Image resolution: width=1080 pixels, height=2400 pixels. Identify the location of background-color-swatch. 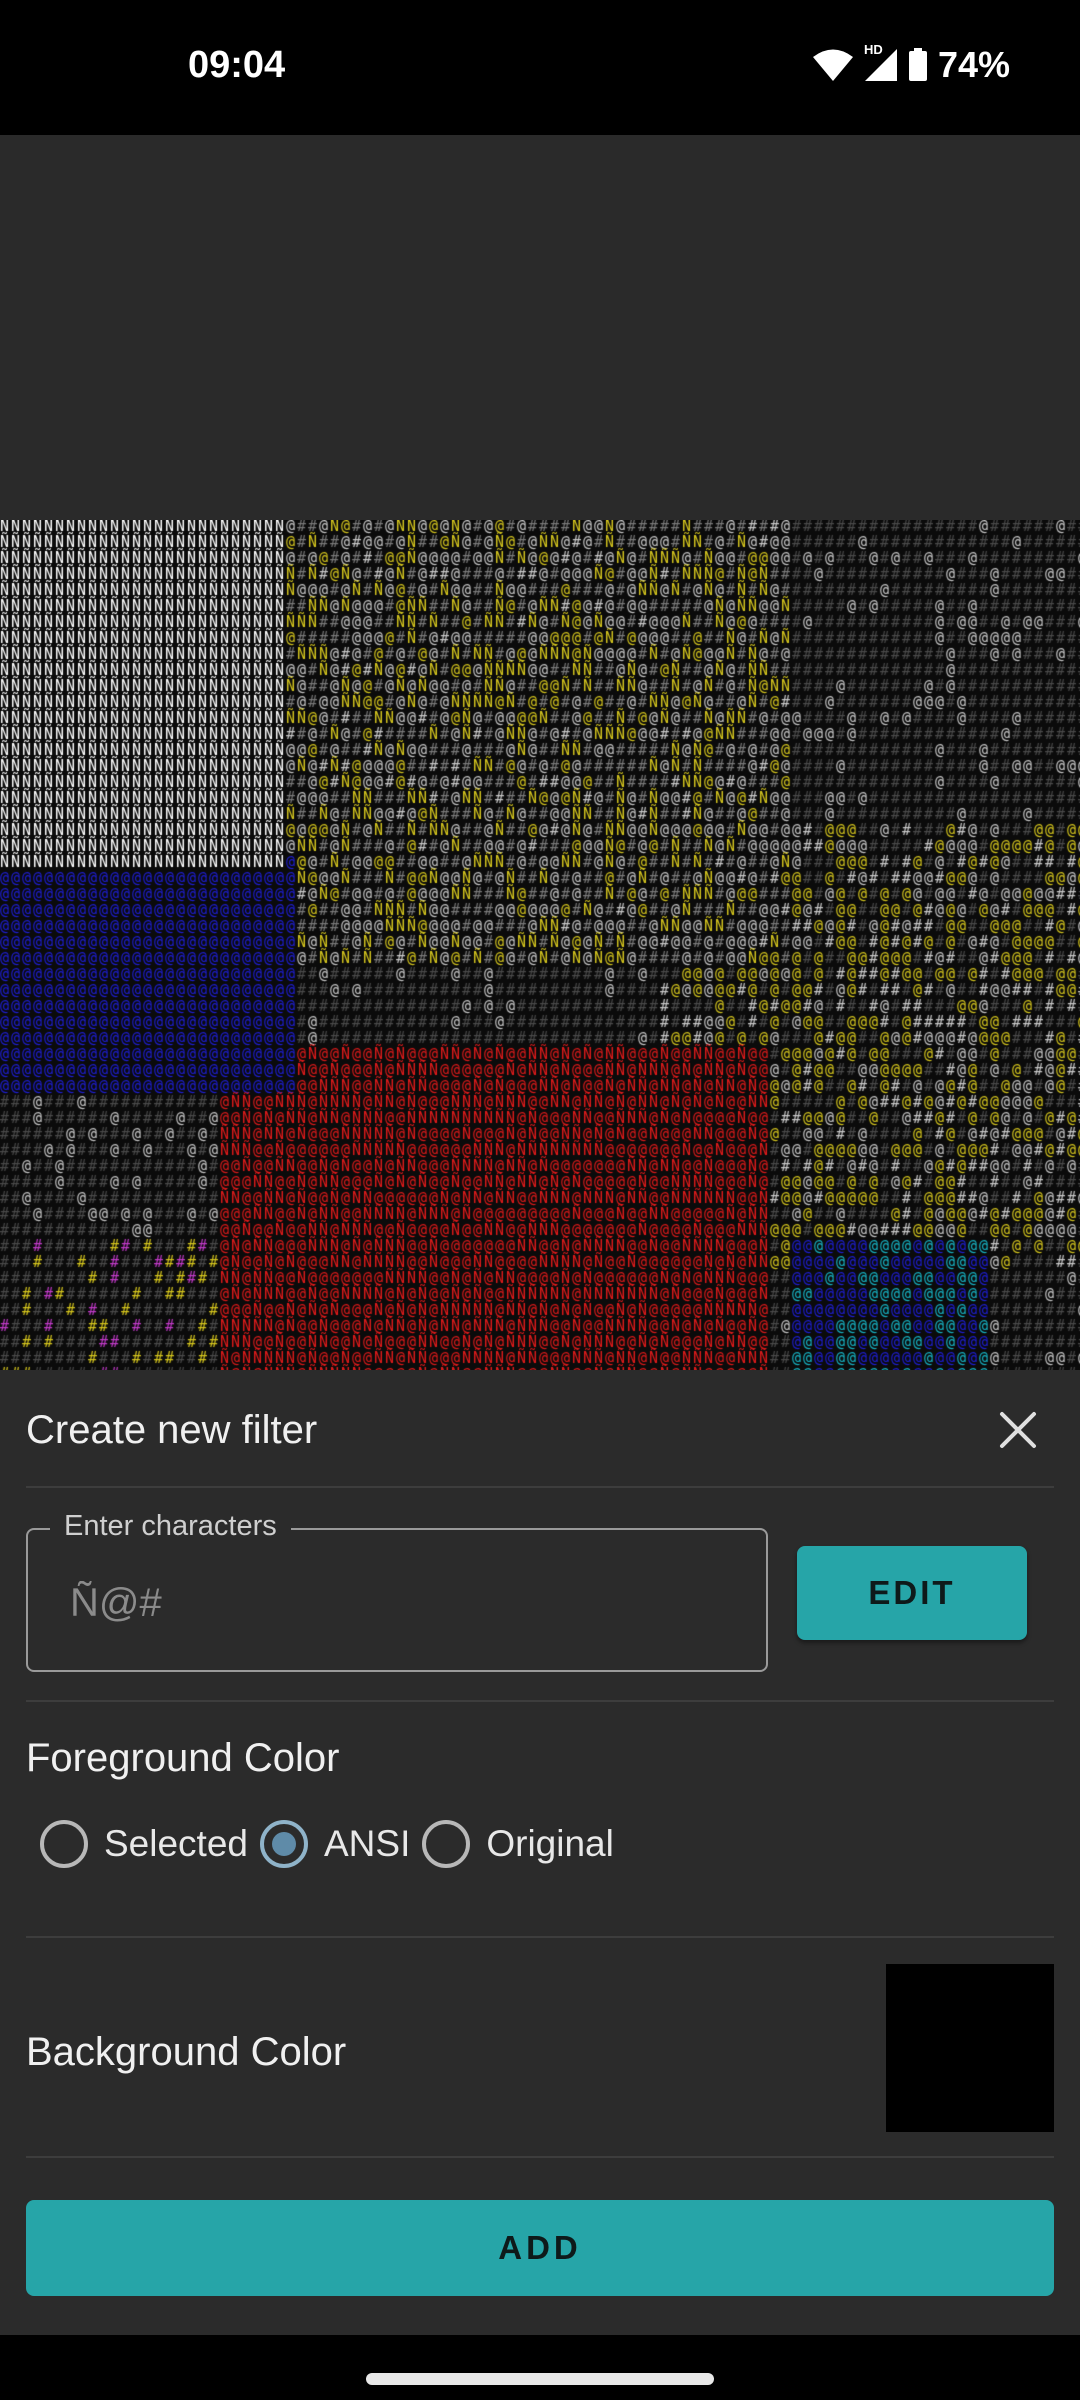
(970, 2048).